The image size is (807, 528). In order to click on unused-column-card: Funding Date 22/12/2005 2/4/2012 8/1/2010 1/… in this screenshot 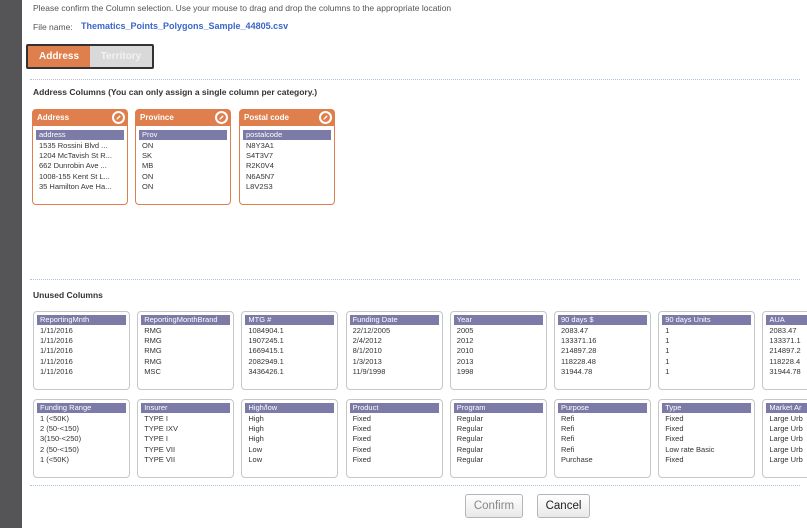, I will do `click(394, 350)`.